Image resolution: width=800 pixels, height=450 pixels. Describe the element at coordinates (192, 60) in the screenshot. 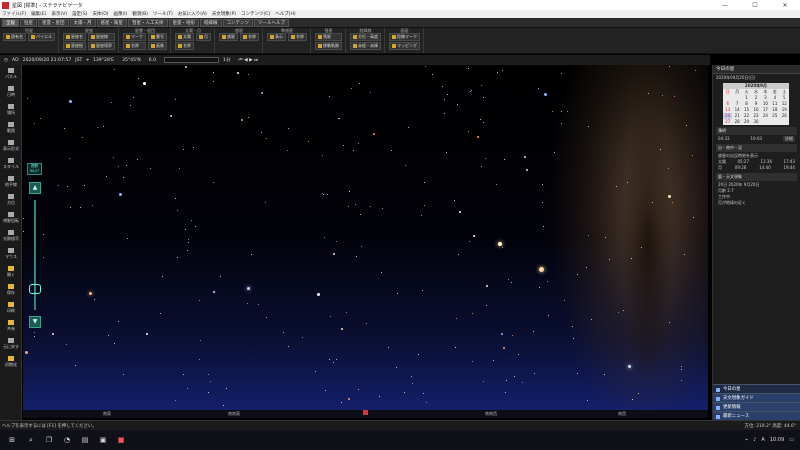

I see `search-input` at that location.